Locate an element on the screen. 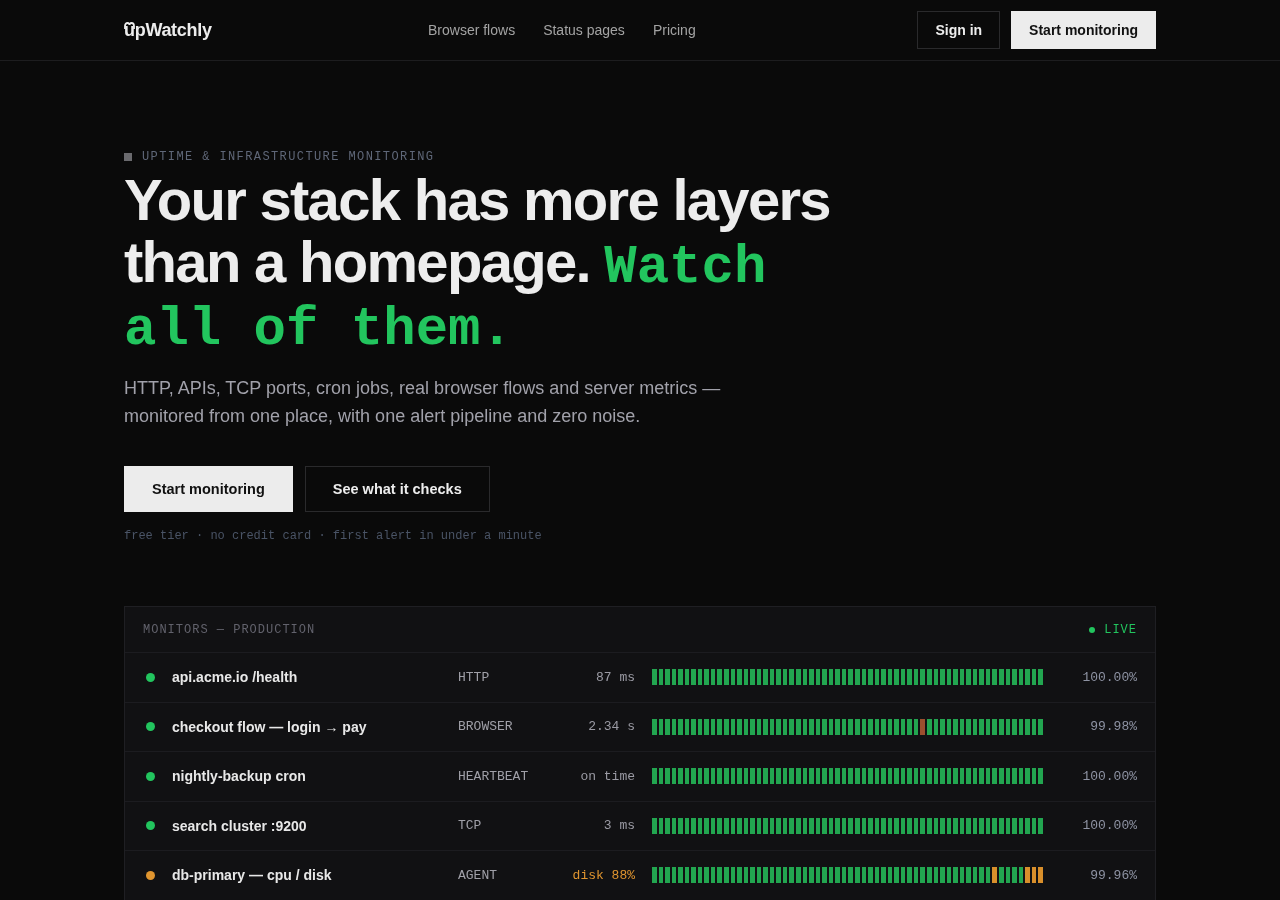 The width and height of the screenshot is (1280, 900). arc-icon is located at coordinates (129, 25).